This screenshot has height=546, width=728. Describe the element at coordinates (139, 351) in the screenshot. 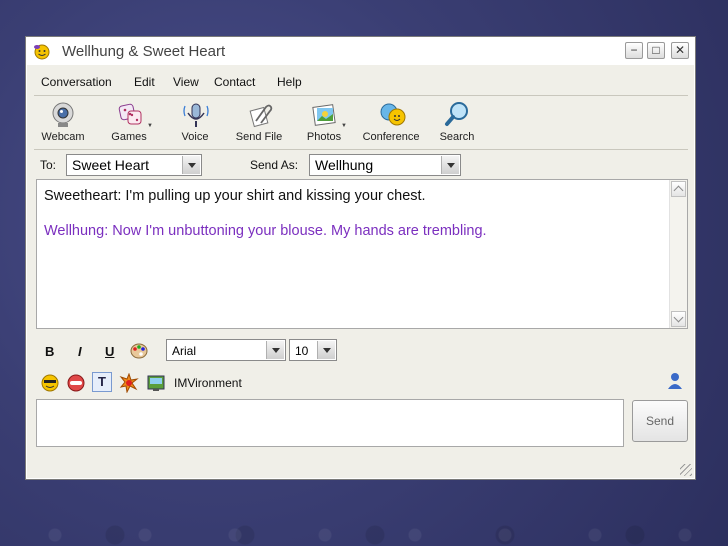

I see `color-palette-icon` at that location.